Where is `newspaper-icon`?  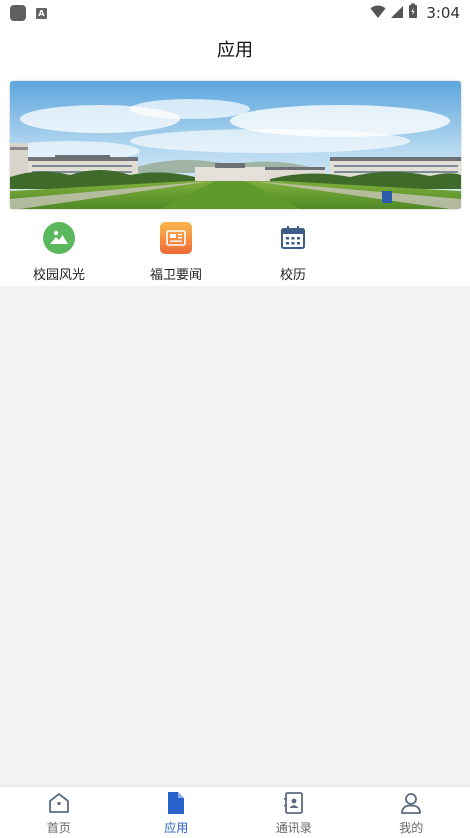 newspaper-icon is located at coordinates (176, 238).